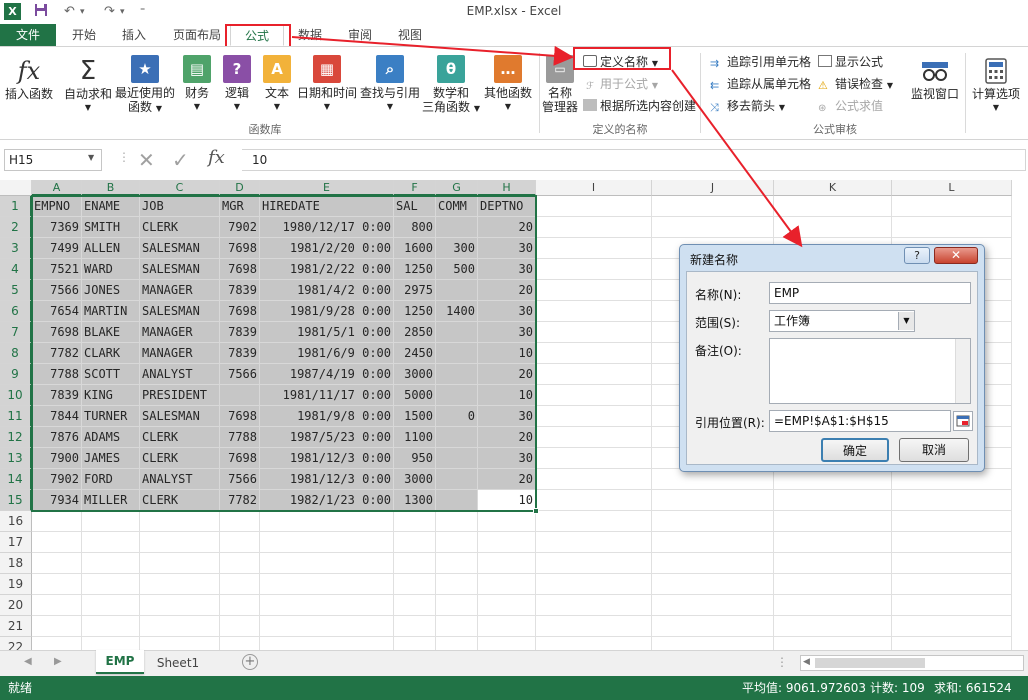  I want to click on cell-f2: 800, so click(415, 227).